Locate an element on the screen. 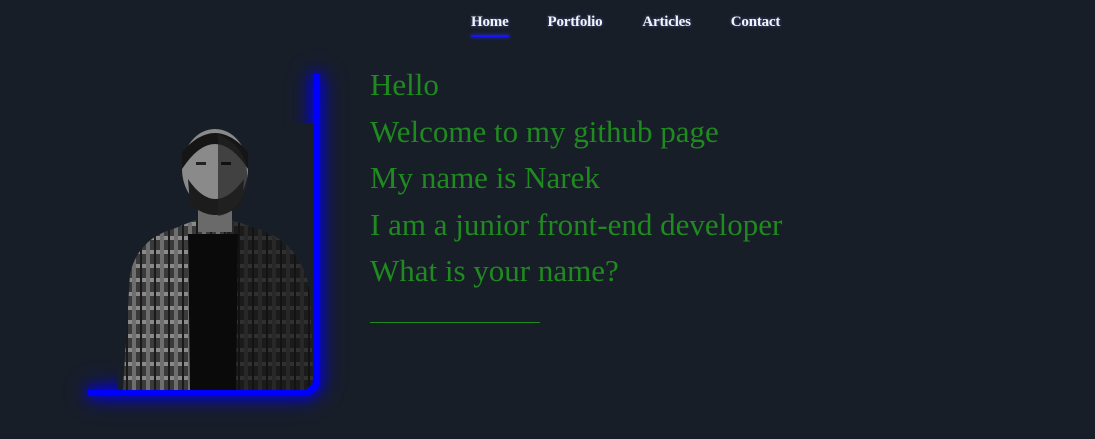 The image size is (1095, 439). intro-line-question: What is your name? is located at coordinates (494, 270).